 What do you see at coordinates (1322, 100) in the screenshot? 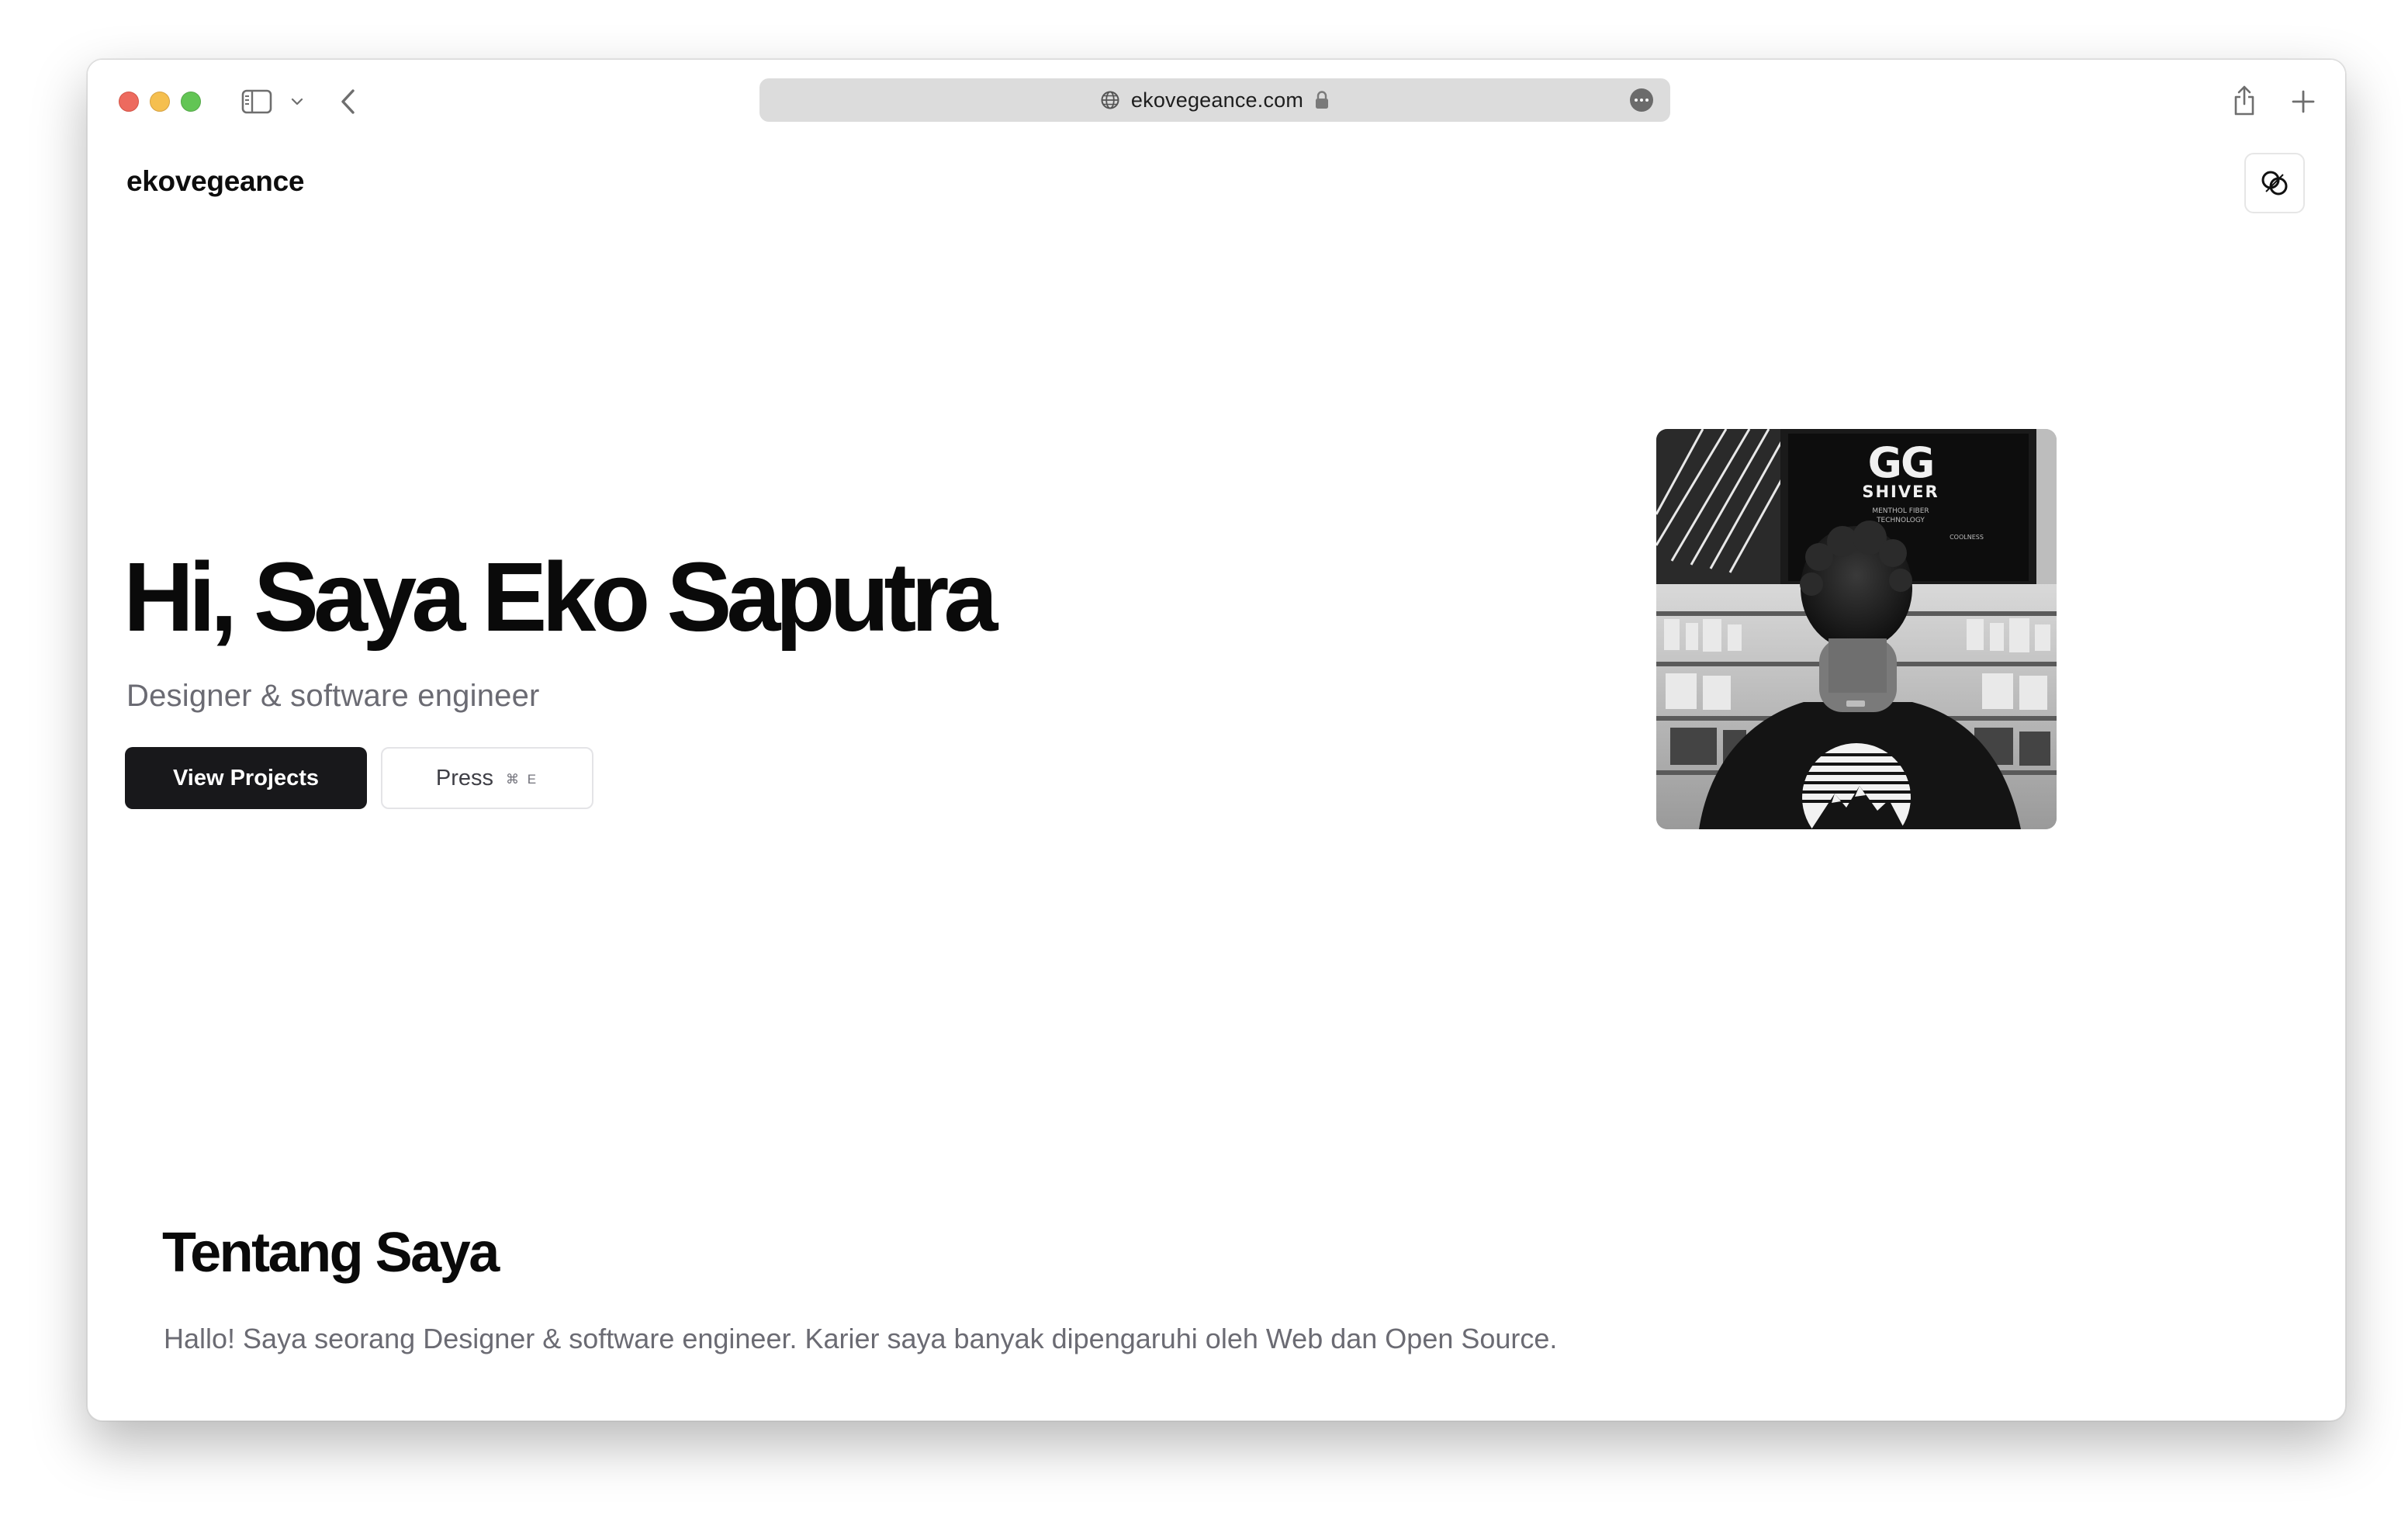
I see `lock-icon` at bounding box center [1322, 100].